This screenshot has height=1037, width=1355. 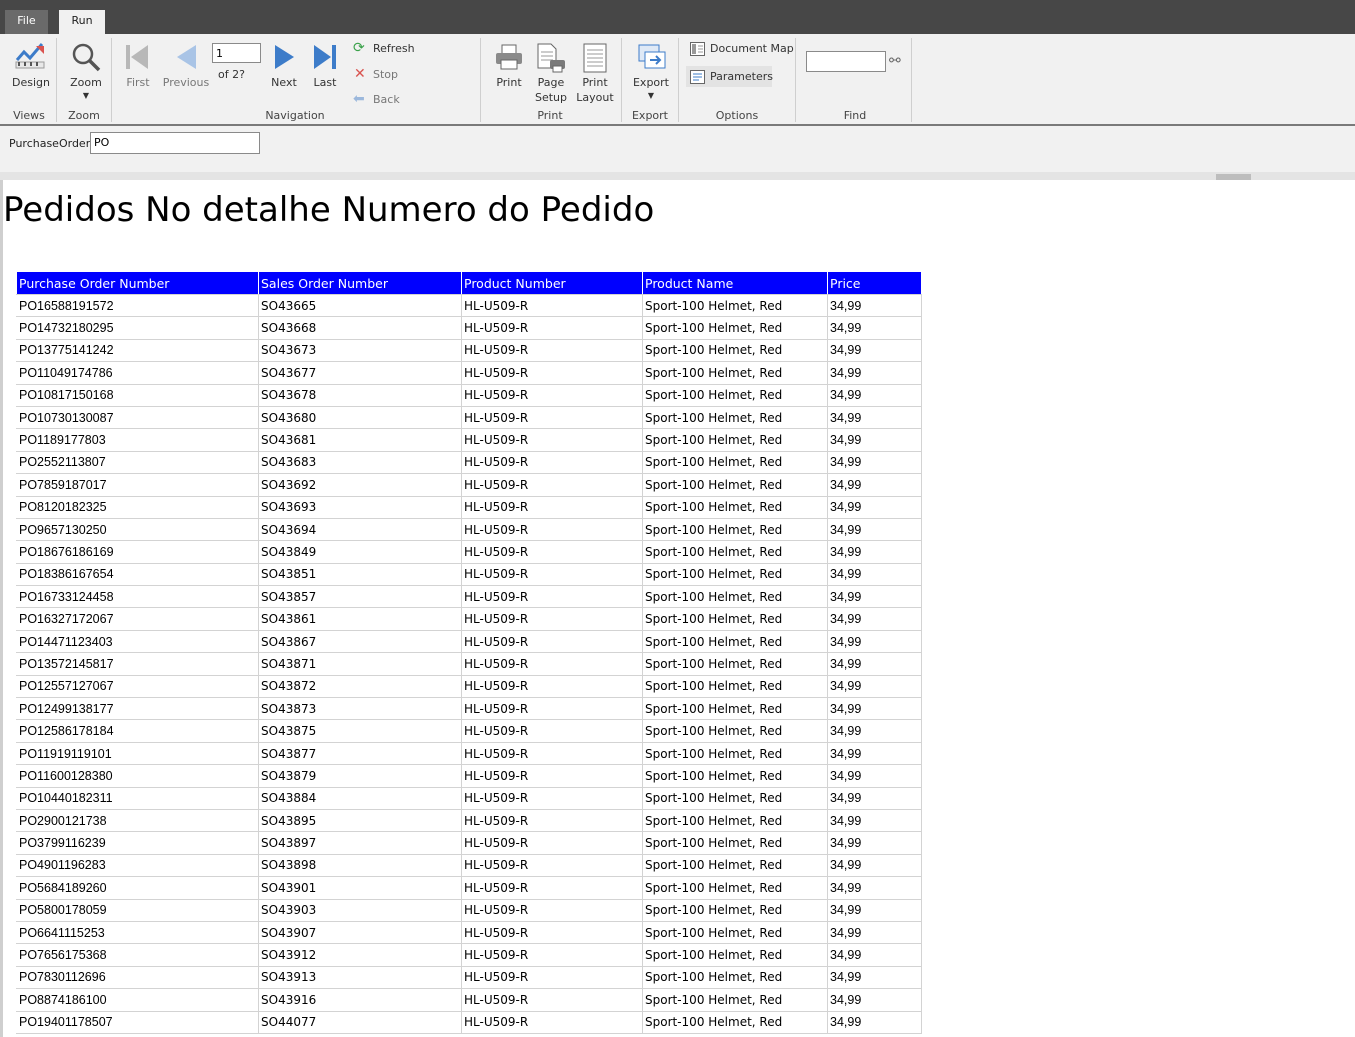 What do you see at coordinates (137, 485) in the screenshot?
I see `purchase-order-cell: PO7859187017` at bounding box center [137, 485].